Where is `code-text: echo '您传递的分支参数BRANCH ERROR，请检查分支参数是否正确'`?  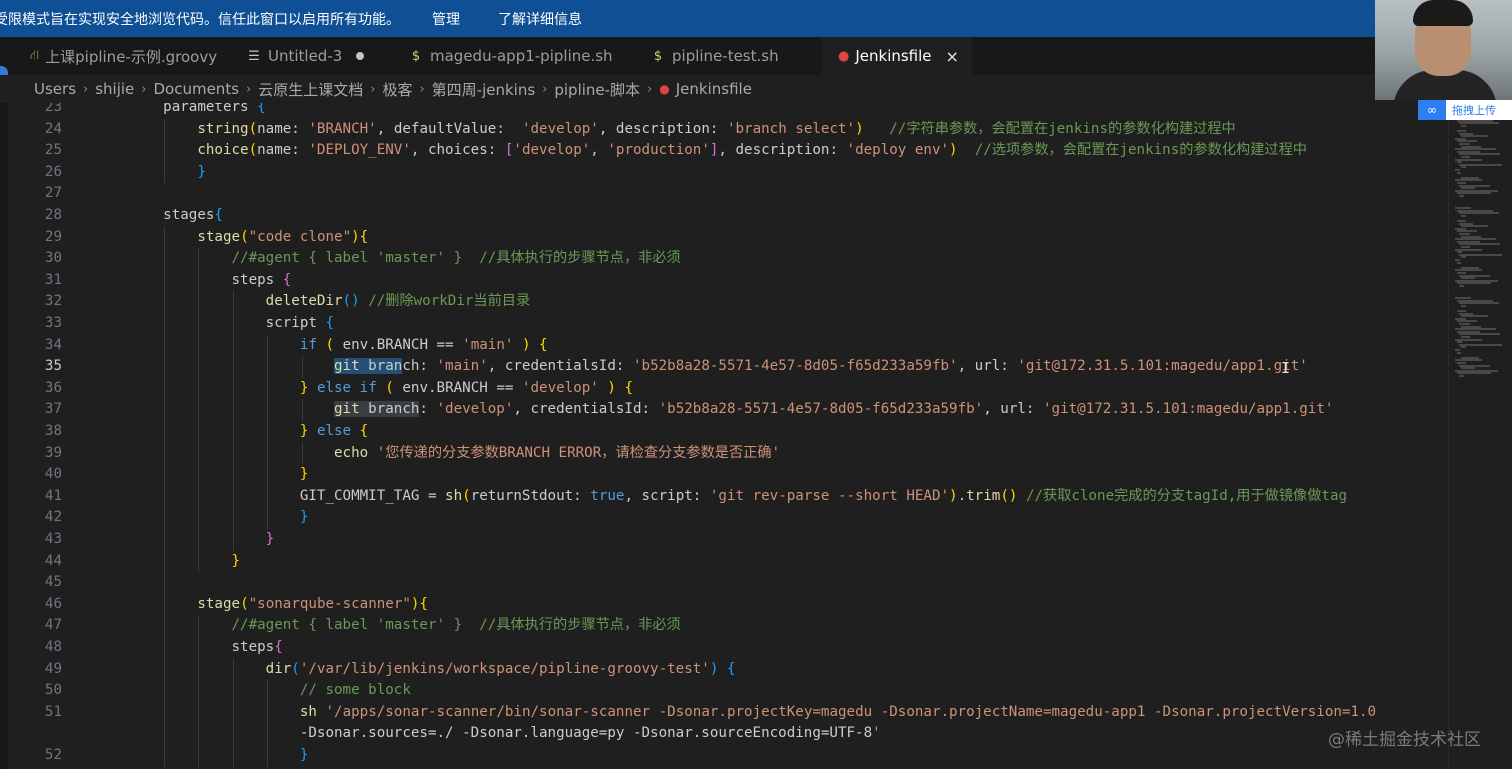 code-text: echo '您传递的分支参数BRANCH ERROR，请检查分支参数是否正确' is located at coordinates (557, 452).